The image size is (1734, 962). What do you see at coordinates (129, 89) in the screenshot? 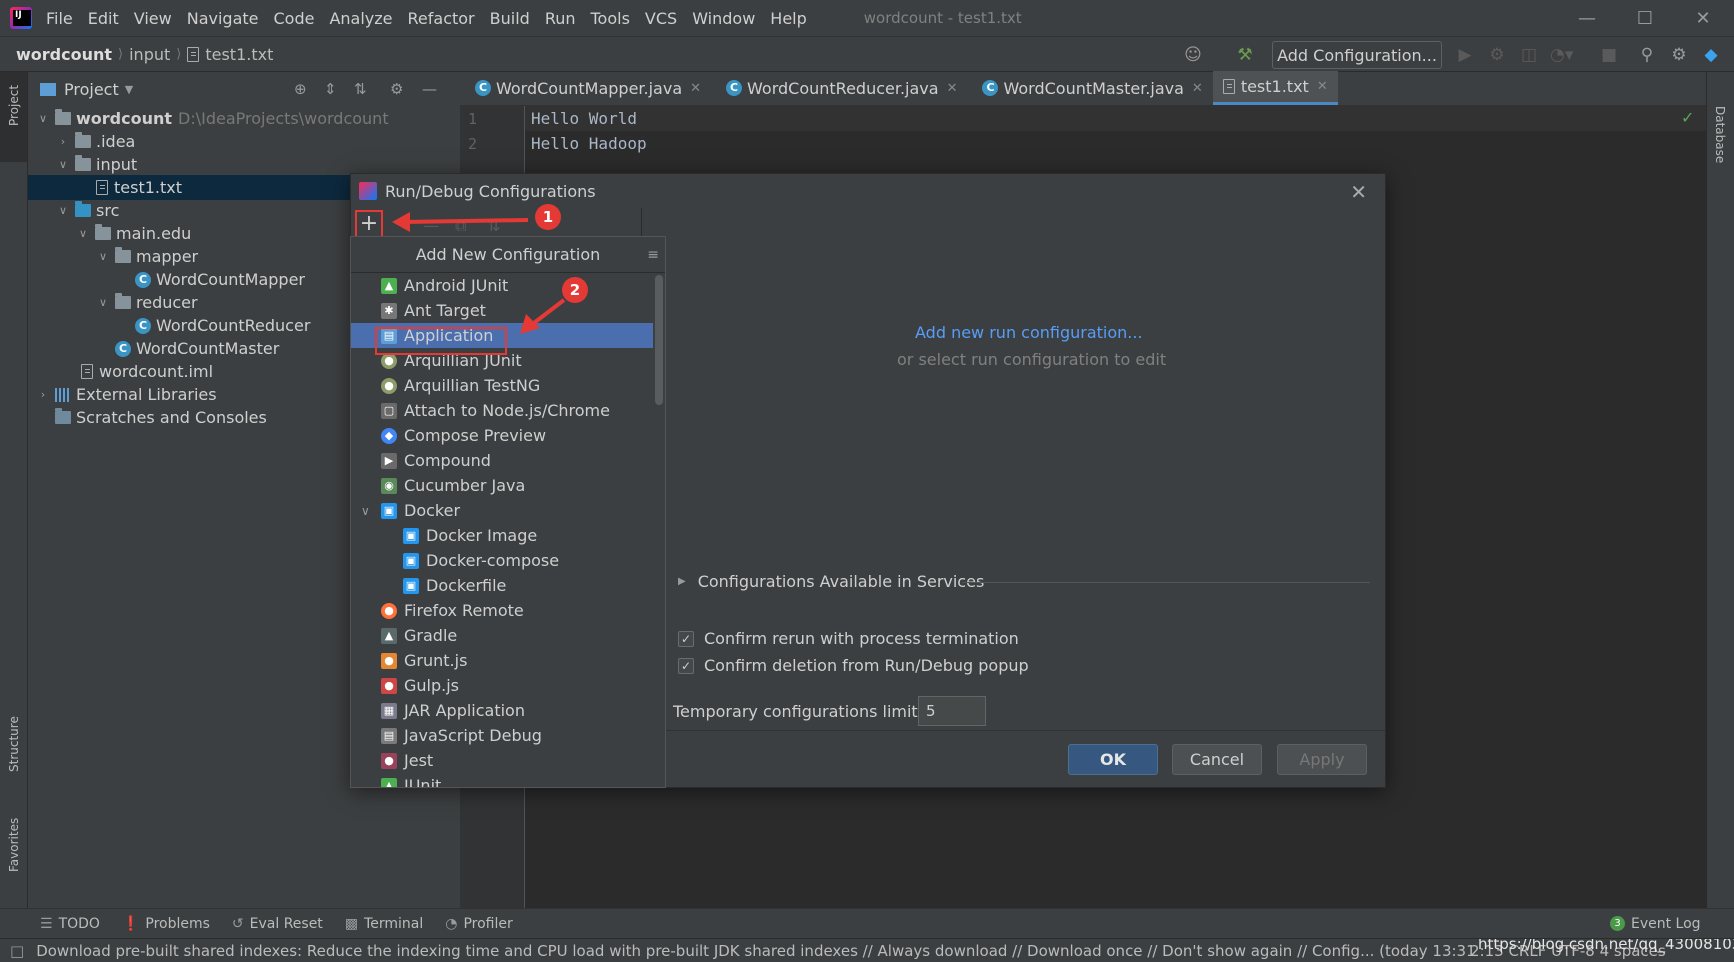
I see `chevron-down-icon: ▼` at bounding box center [129, 89].